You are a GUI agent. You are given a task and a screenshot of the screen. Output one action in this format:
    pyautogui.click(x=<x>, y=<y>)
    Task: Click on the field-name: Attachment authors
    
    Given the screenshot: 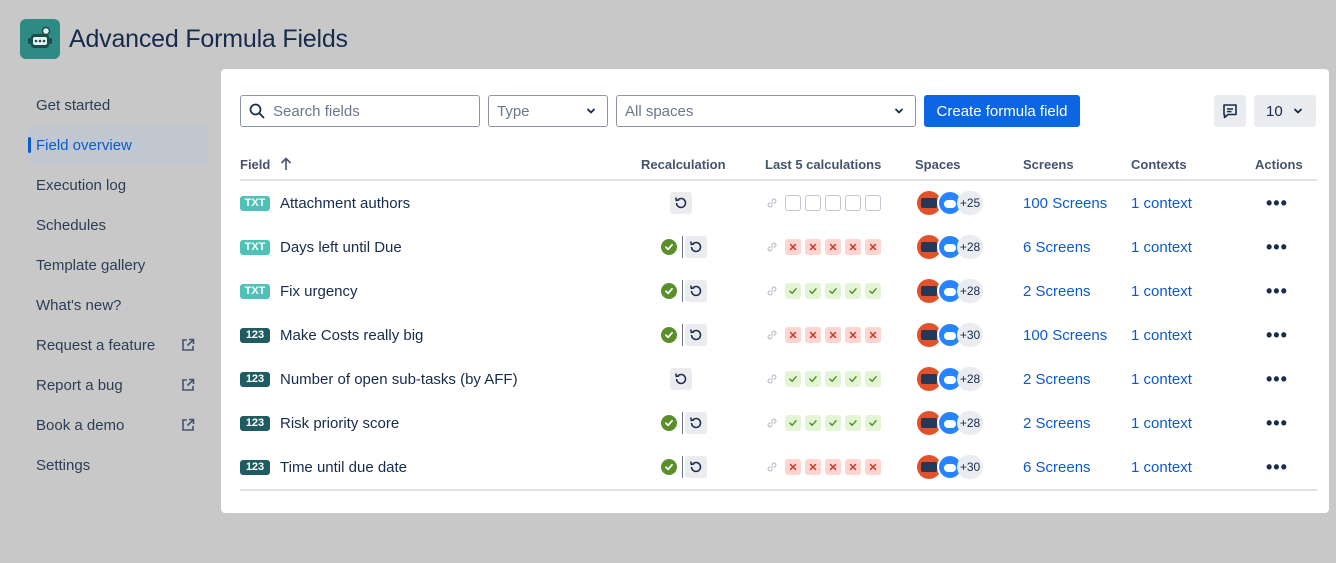 What is the action you would take?
    pyautogui.click(x=345, y=203)
    